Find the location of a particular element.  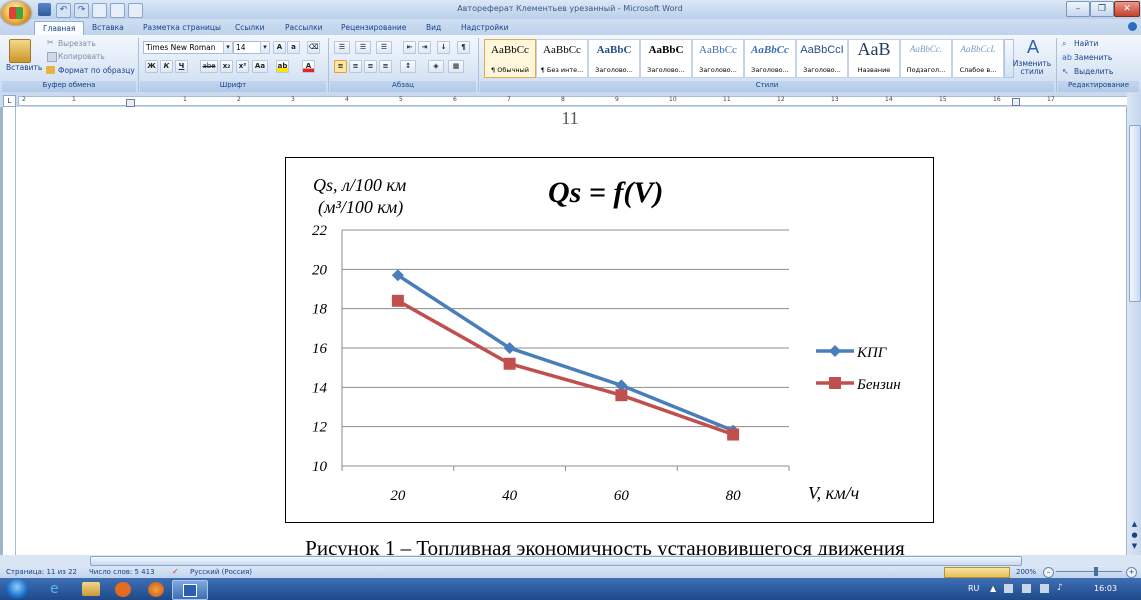

customize-qat-icon is located at coordinates (135, 10).